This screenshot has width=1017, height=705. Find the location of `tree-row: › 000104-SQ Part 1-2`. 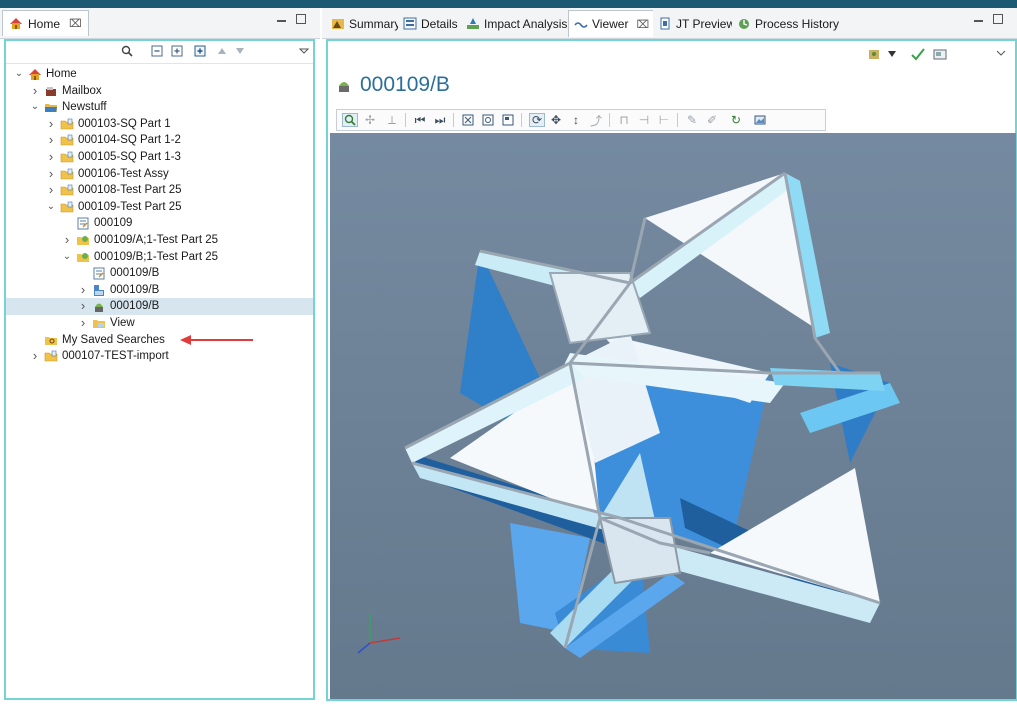

tree-row: › 000104-SQ Part 1-2 is located at coordinates (159, 140).